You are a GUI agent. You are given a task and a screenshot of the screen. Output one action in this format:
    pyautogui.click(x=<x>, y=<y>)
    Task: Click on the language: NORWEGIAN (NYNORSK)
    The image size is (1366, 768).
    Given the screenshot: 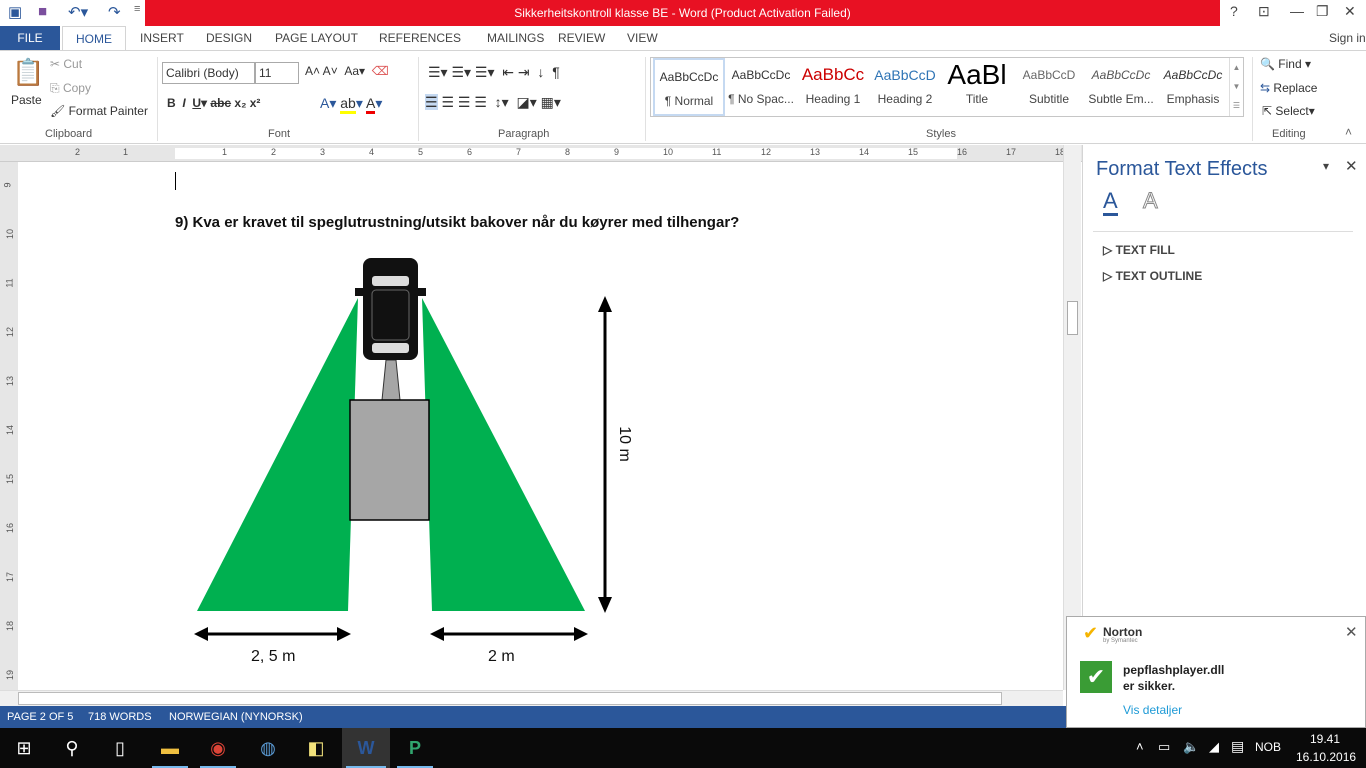 What is the action you would take?
    pyautogui.click(x=236, y=717)
    